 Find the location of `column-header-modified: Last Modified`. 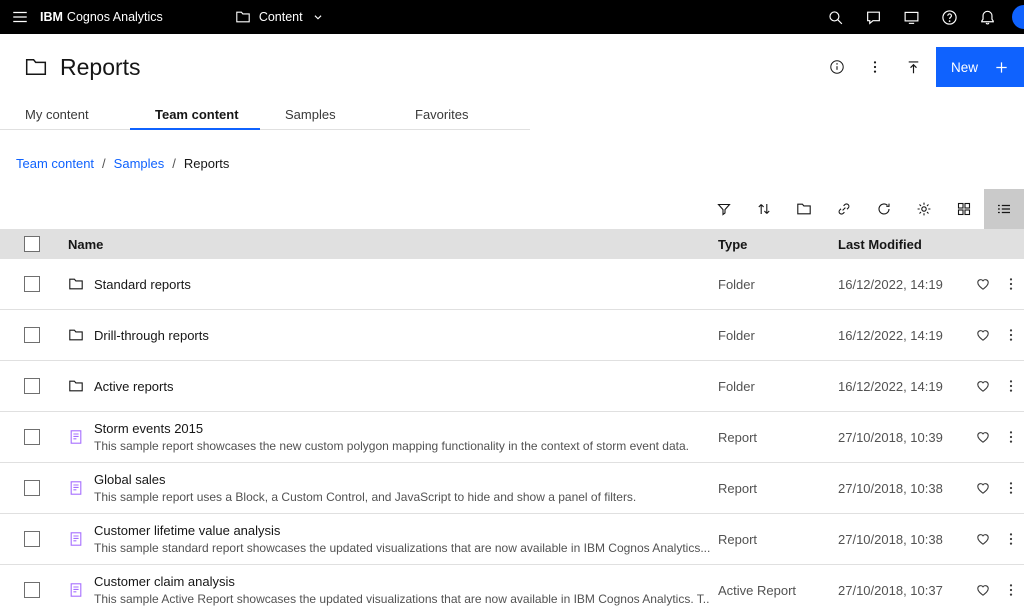

column-header-modified: Last Modified is located at coordinates (899, 244).